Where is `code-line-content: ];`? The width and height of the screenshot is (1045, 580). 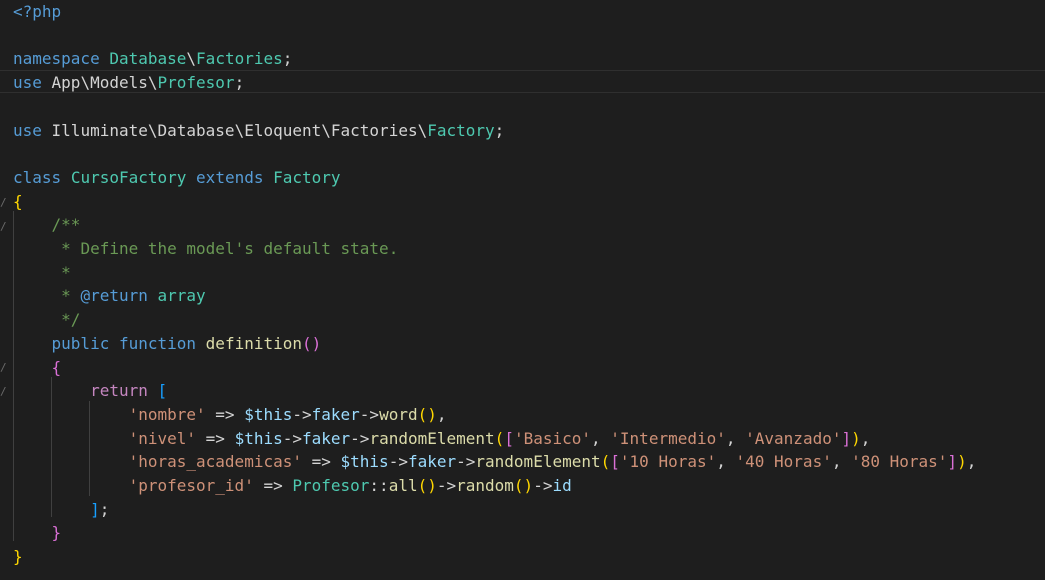
code-line-content: ]; is located at coordinates (61, 510).